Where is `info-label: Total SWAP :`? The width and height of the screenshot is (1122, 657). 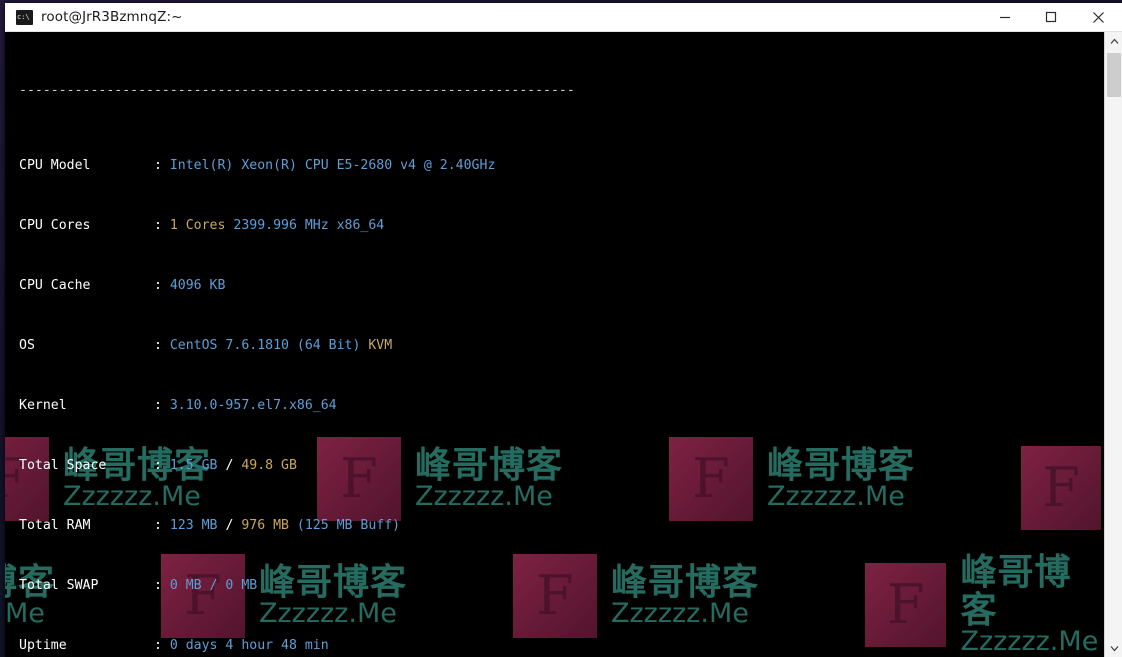 info-label: Total SWAP : is located at coordinates (94, 585).